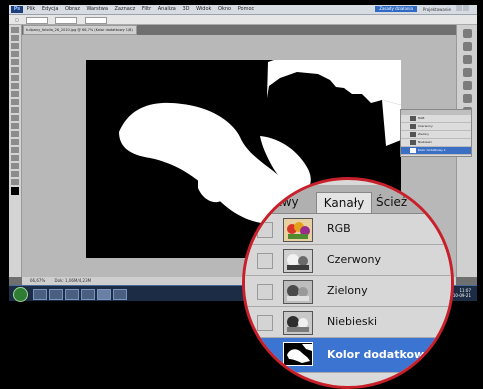 The height and width of the screenshot is (389, 483). What do you see at coordinates (56, 294) in the screenshot?
I see `taskbar-app-2-icon` at bounding box center [56, 294].